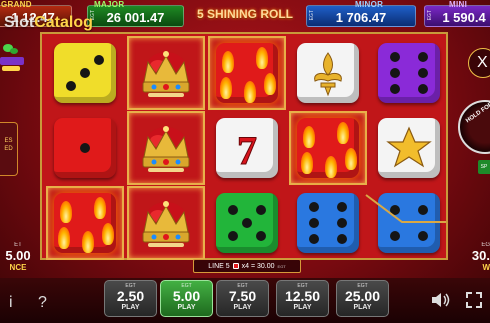  I want to click on line-egt: EGT, so click(281, 266).